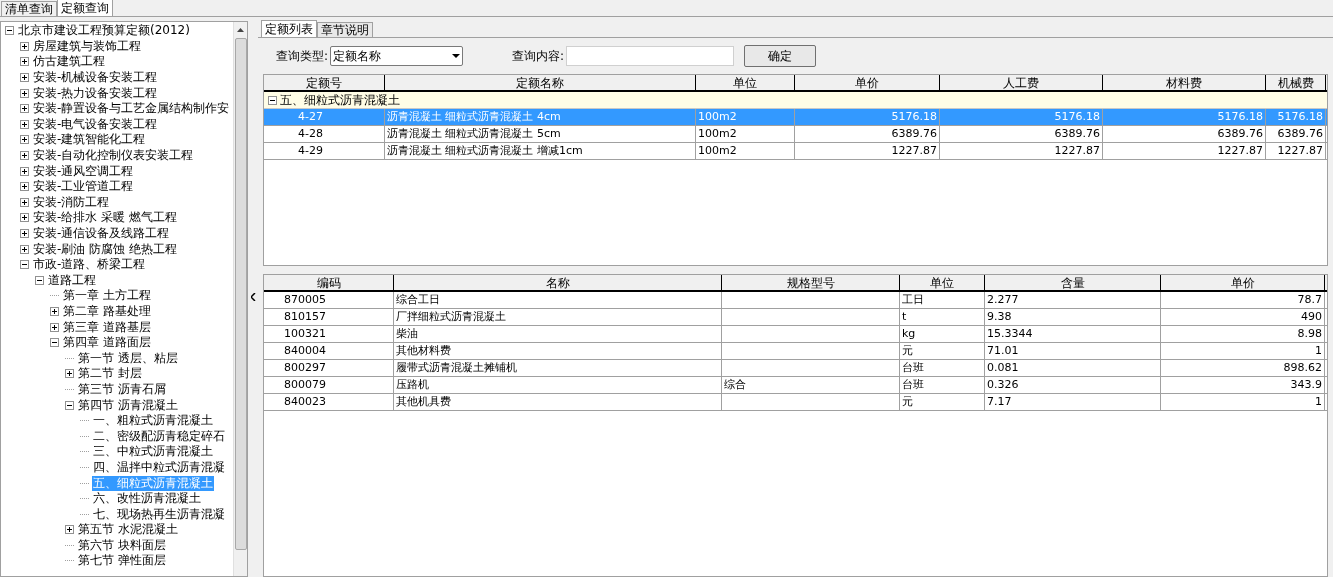 The image size is (1333, 577). Describe the element at coordinates (253, 297) in the screenshot. I see `collapse-left-icon` at that location.